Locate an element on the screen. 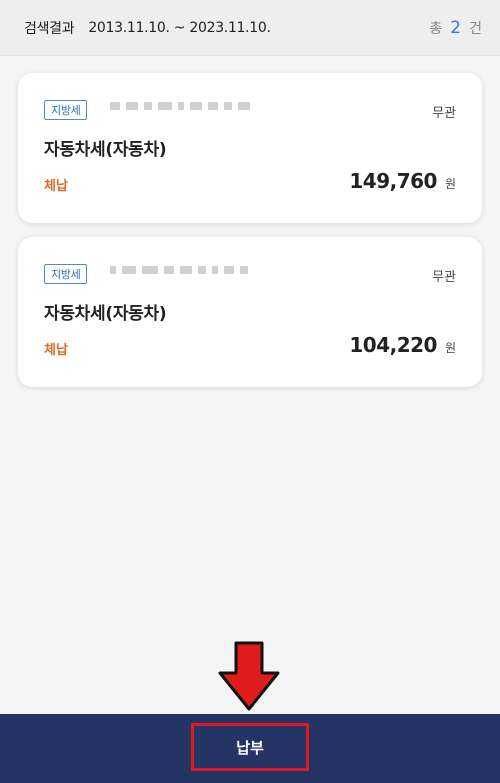 This screenshot has height=783, width=500. bottom-action-bar: 납부 is located at coordinates (250, 748).